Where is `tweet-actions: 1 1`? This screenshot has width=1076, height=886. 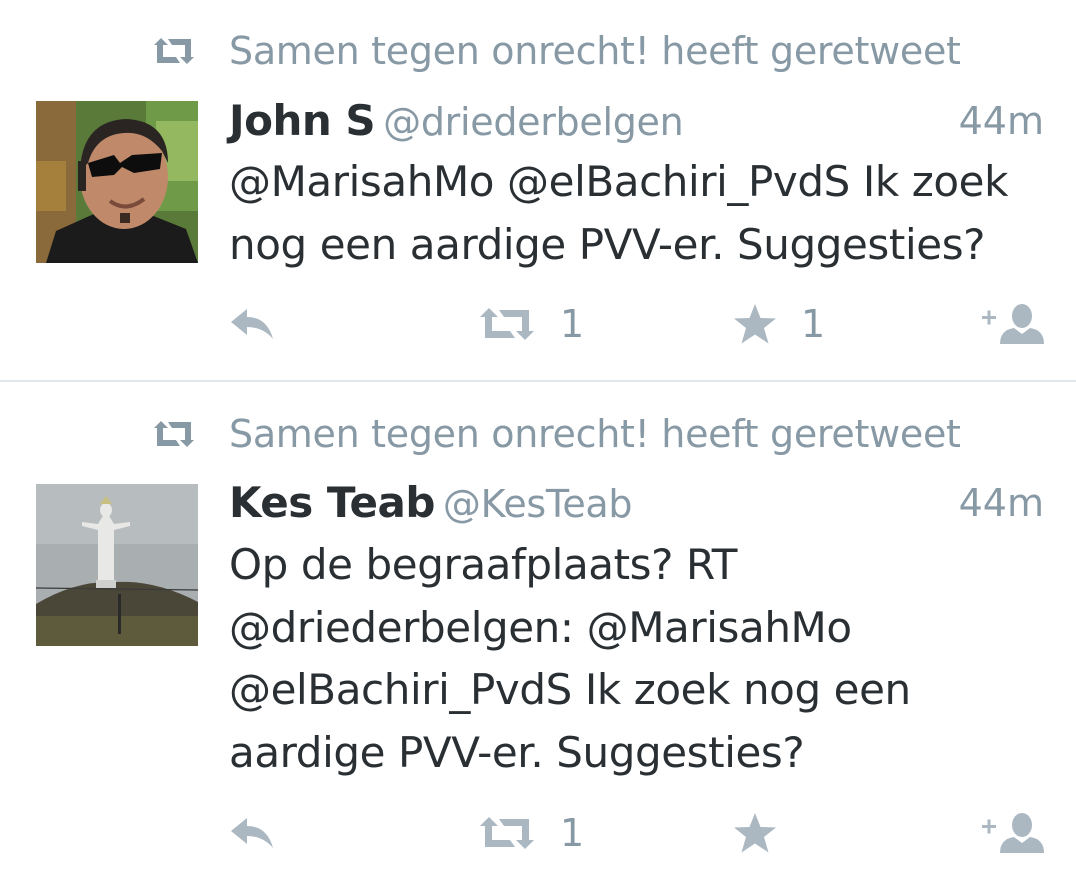
tweet-actions: 1 1 is located at coordinates (538, 324).